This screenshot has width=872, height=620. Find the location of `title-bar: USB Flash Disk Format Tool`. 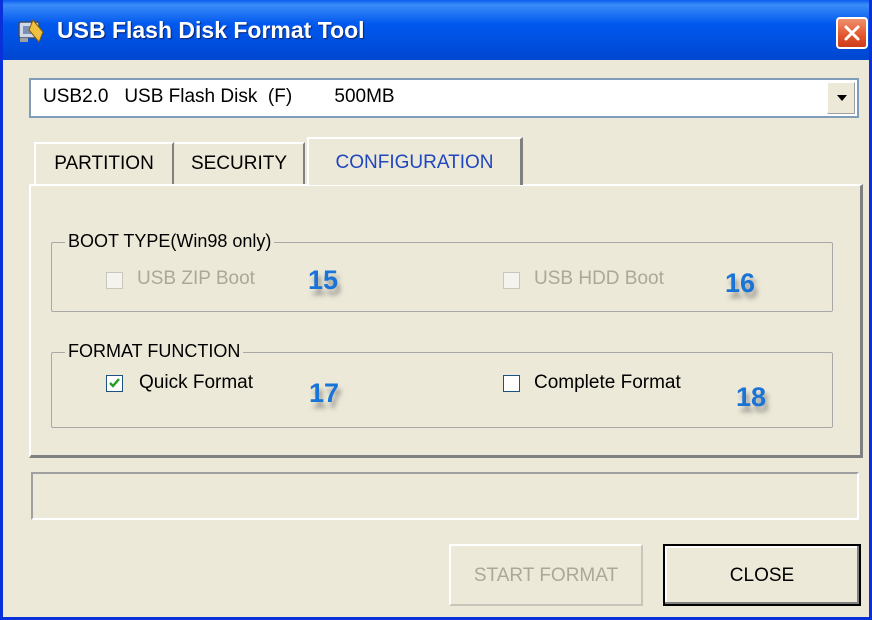

title-bar: USB Flash Disk Format Tool is located at coordinates (436, 30).